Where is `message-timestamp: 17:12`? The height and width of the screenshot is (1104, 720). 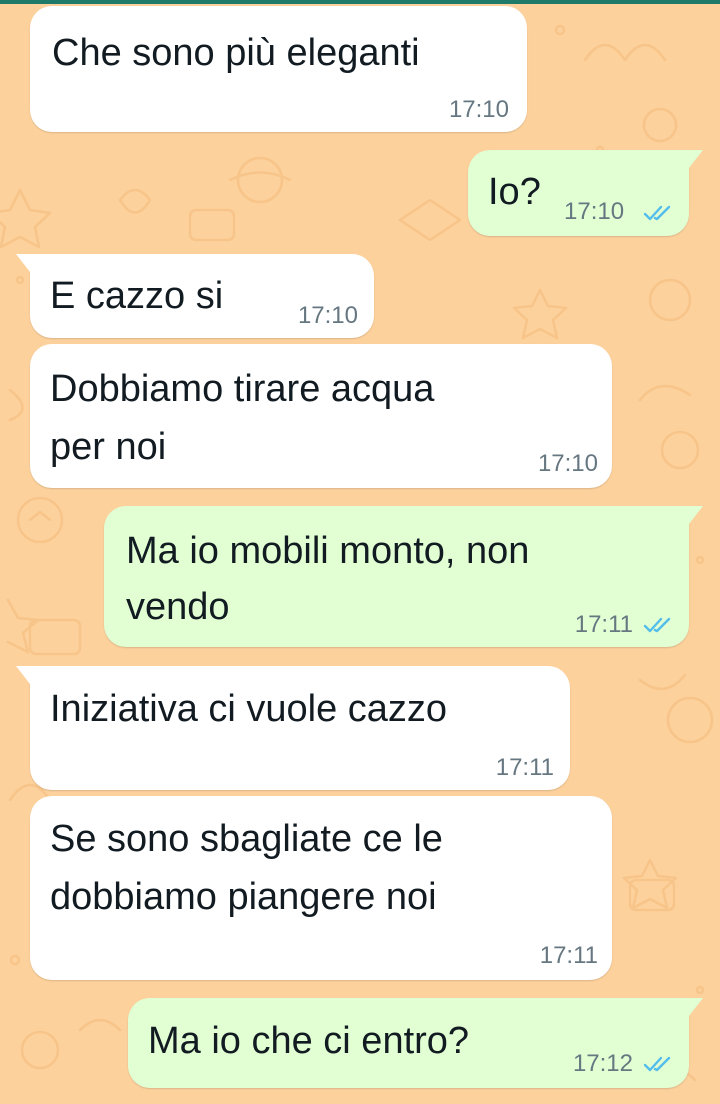 message-timestamp: 17:12 is located at coordinates (602, 1063).